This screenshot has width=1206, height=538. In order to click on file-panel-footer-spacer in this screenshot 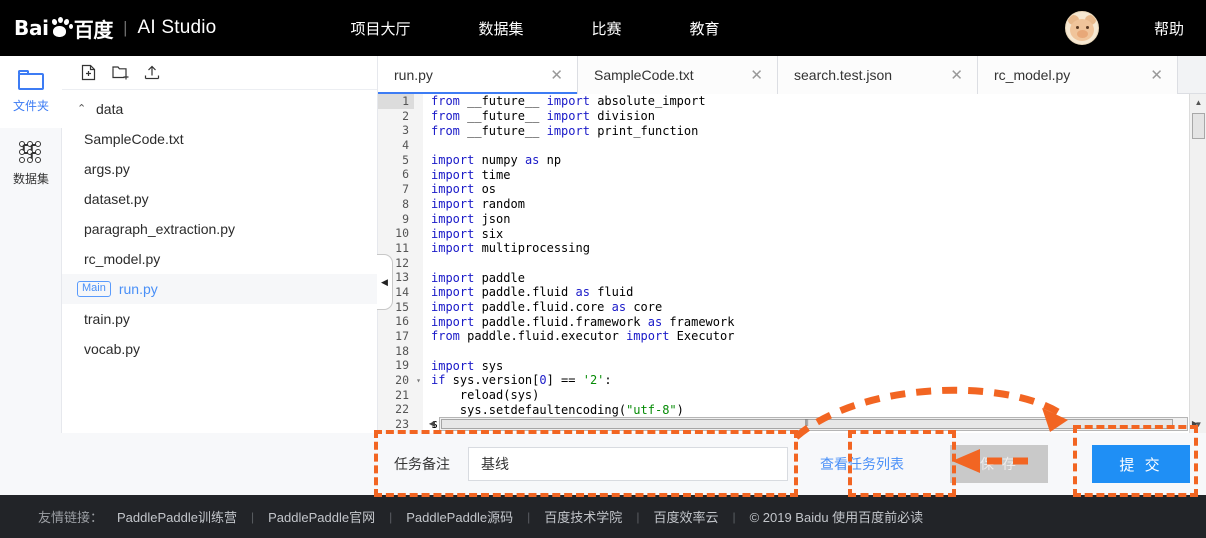, I will do `click(189, 464)`.